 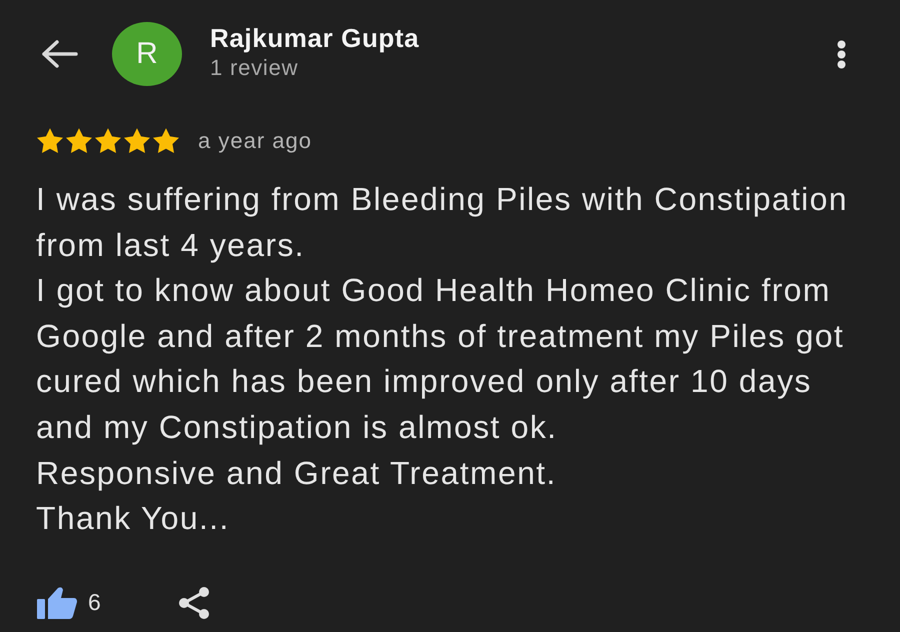 What do you see at coordinates (94, 602) in the screenshot?
I see `like-count: 6` at bounding box center [94, 602].